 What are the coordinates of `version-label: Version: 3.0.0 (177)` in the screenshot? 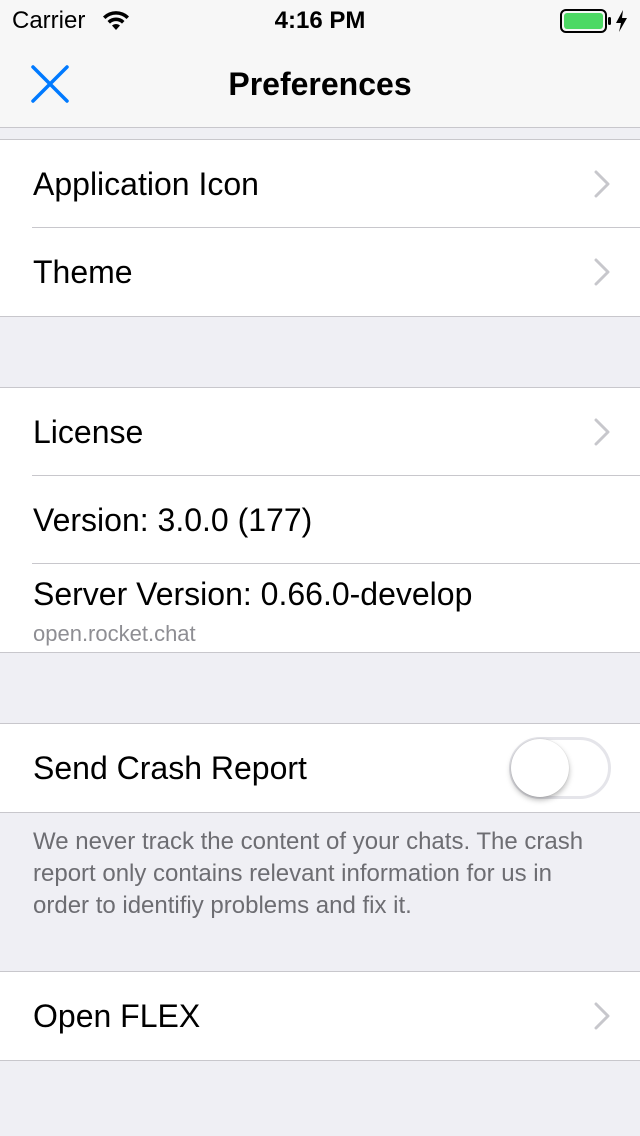 It's located at (173, 520).